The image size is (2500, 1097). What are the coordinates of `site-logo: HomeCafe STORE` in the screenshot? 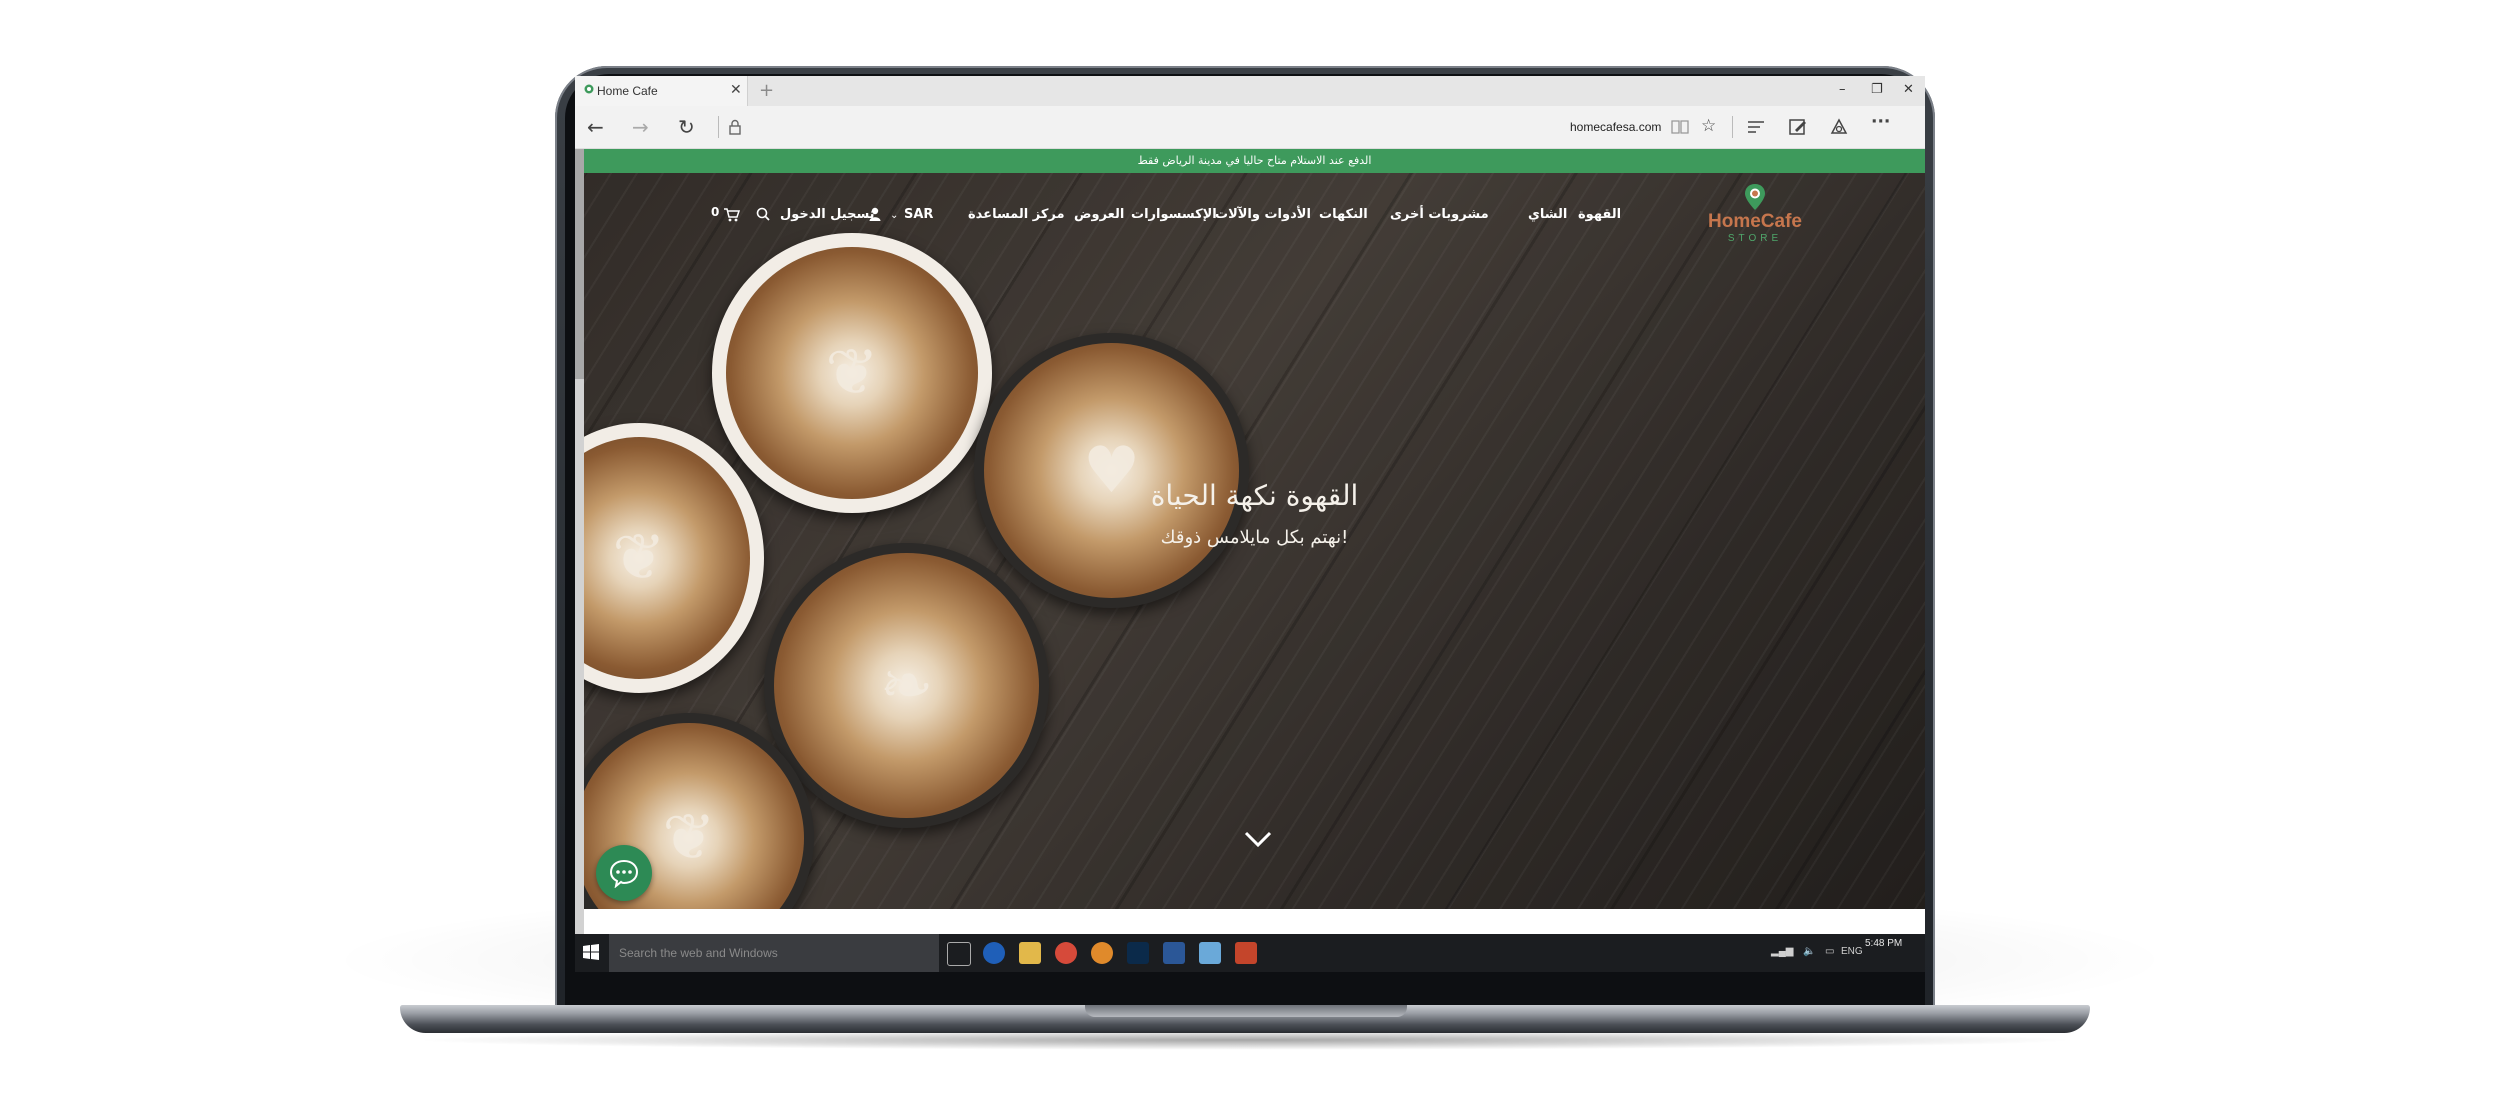 It's located at (1755, 218).